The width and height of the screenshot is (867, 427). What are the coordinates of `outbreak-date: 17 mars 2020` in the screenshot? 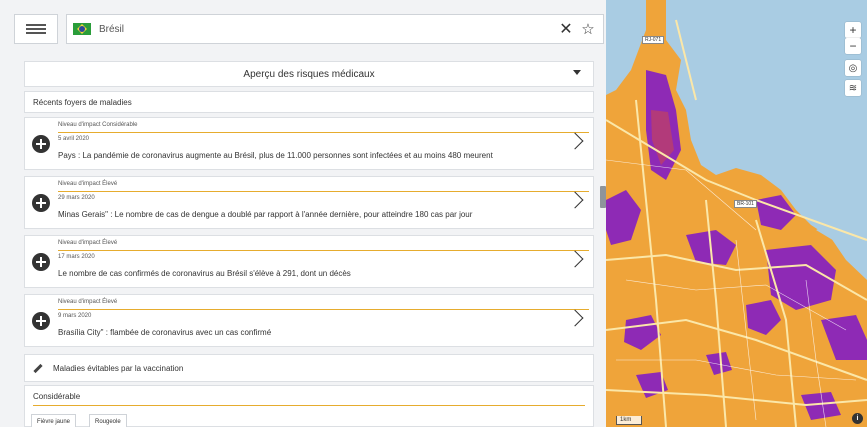 It's located at (76, 257).